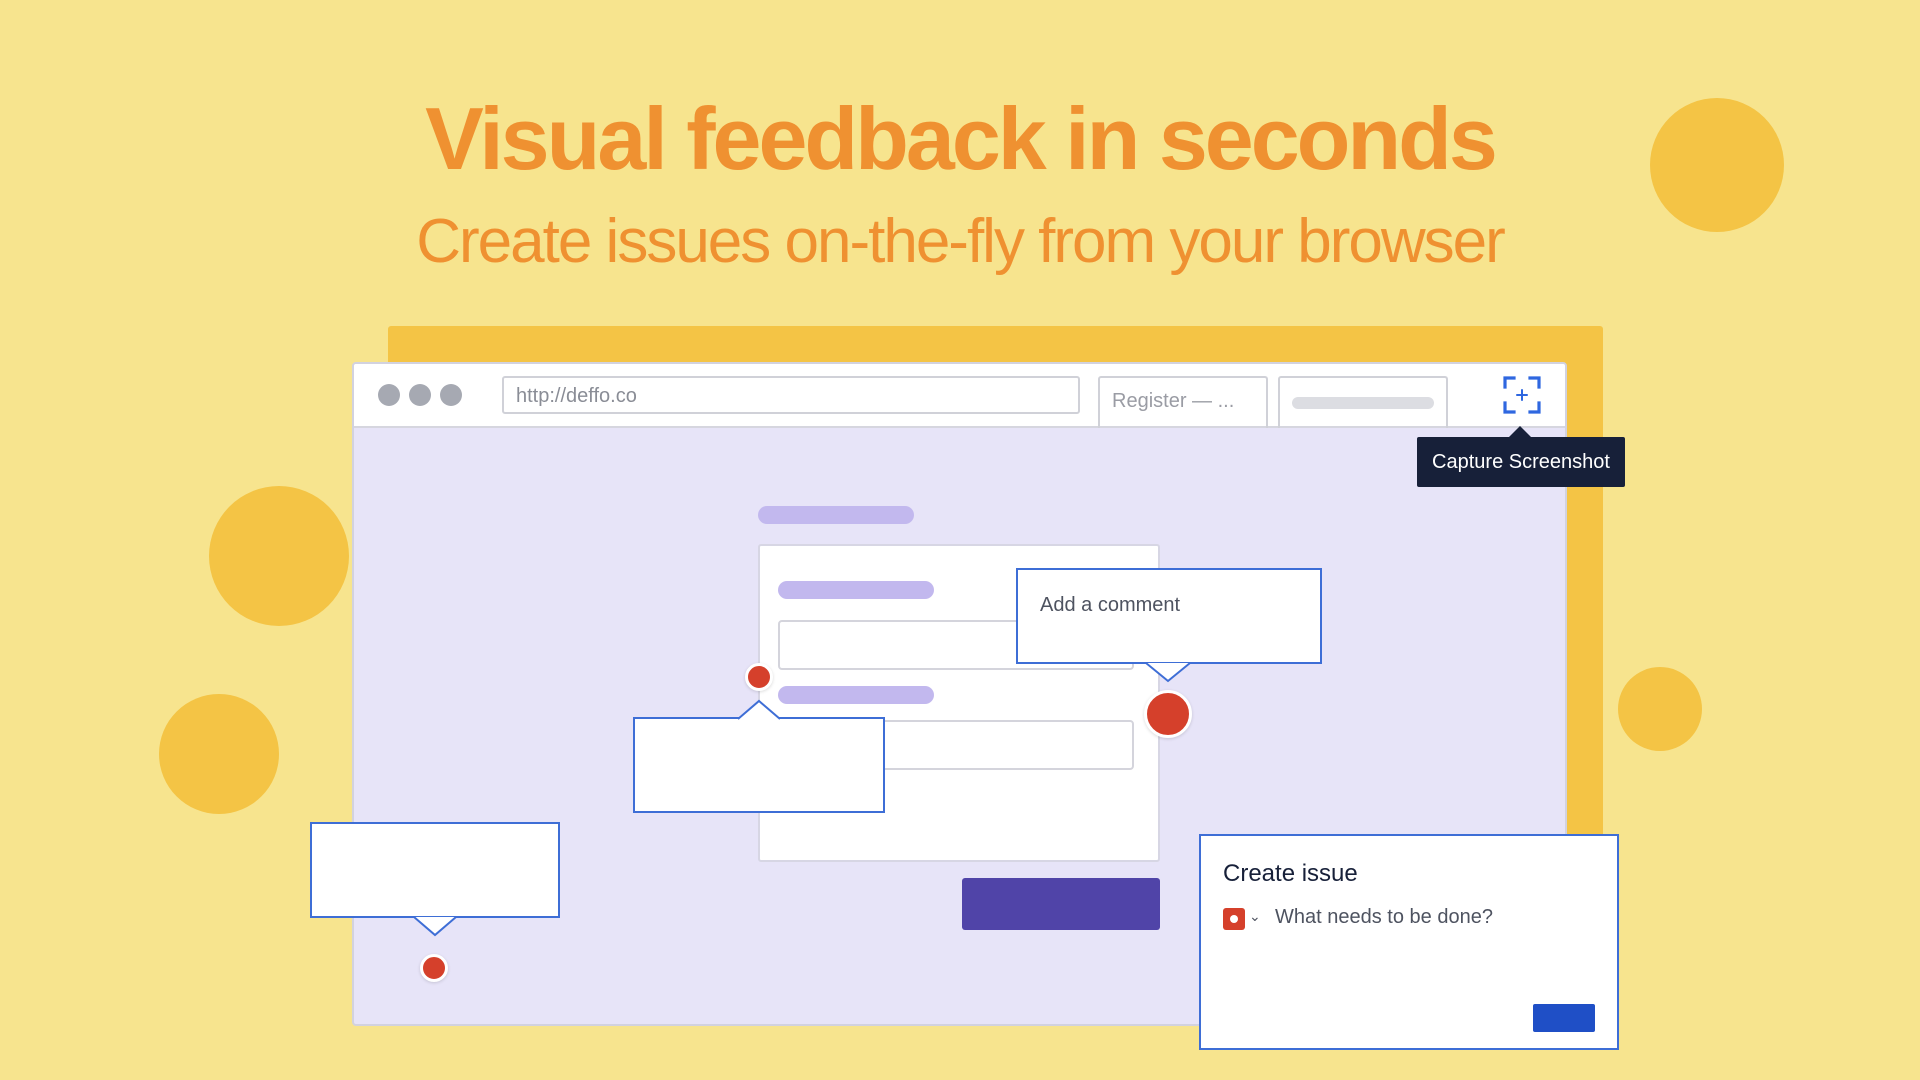 This screenshot has width=1920, height=1080. Describe the element at coordinates (1521, 462) in the screenshot. I see `capture-screenshot-tooltip: Capture Screenshot` at that location.